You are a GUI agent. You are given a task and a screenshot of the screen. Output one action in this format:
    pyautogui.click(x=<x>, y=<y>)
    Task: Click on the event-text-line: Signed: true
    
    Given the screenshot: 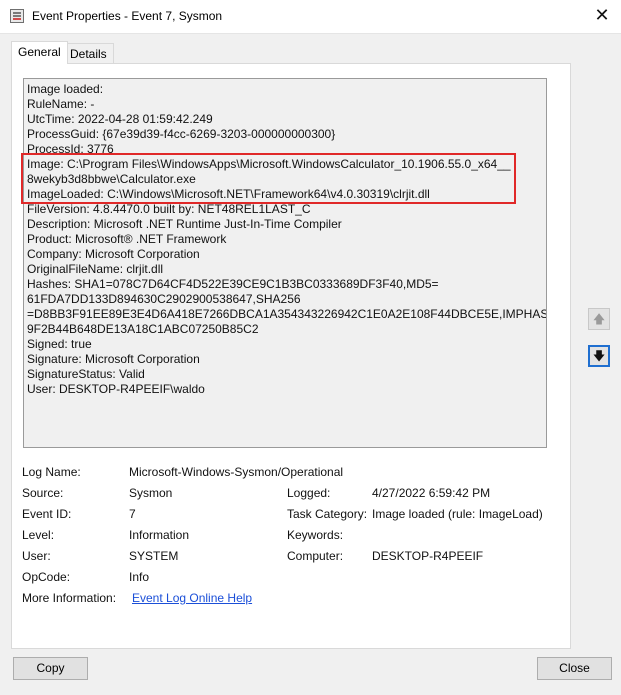 What is the action you would take?
    pyautogui.click(x=59, y=344)
    